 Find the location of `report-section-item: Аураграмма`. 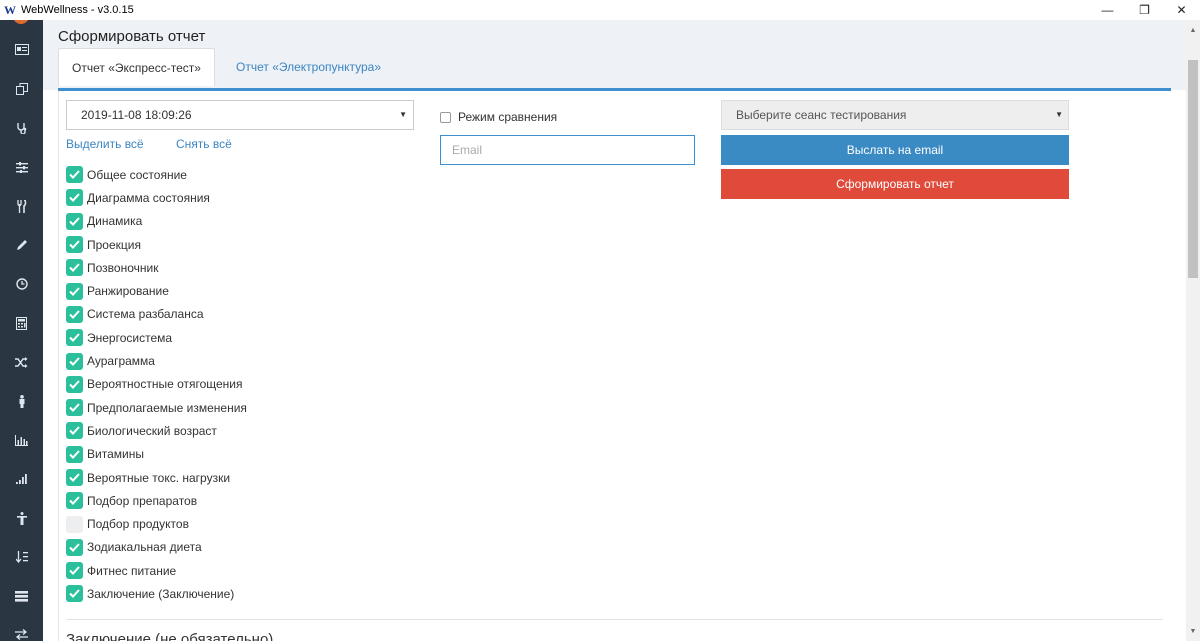

report-section-item: Аураграмма is located at coordinates (236, 360).